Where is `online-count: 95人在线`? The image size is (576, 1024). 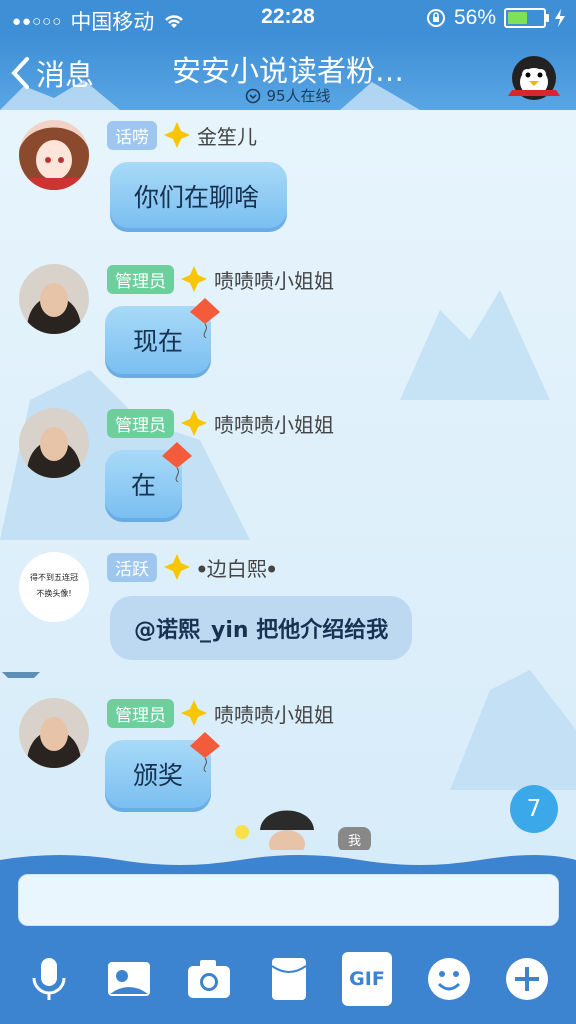
online-count: 95人在线 is located at coordinates (288, 95).